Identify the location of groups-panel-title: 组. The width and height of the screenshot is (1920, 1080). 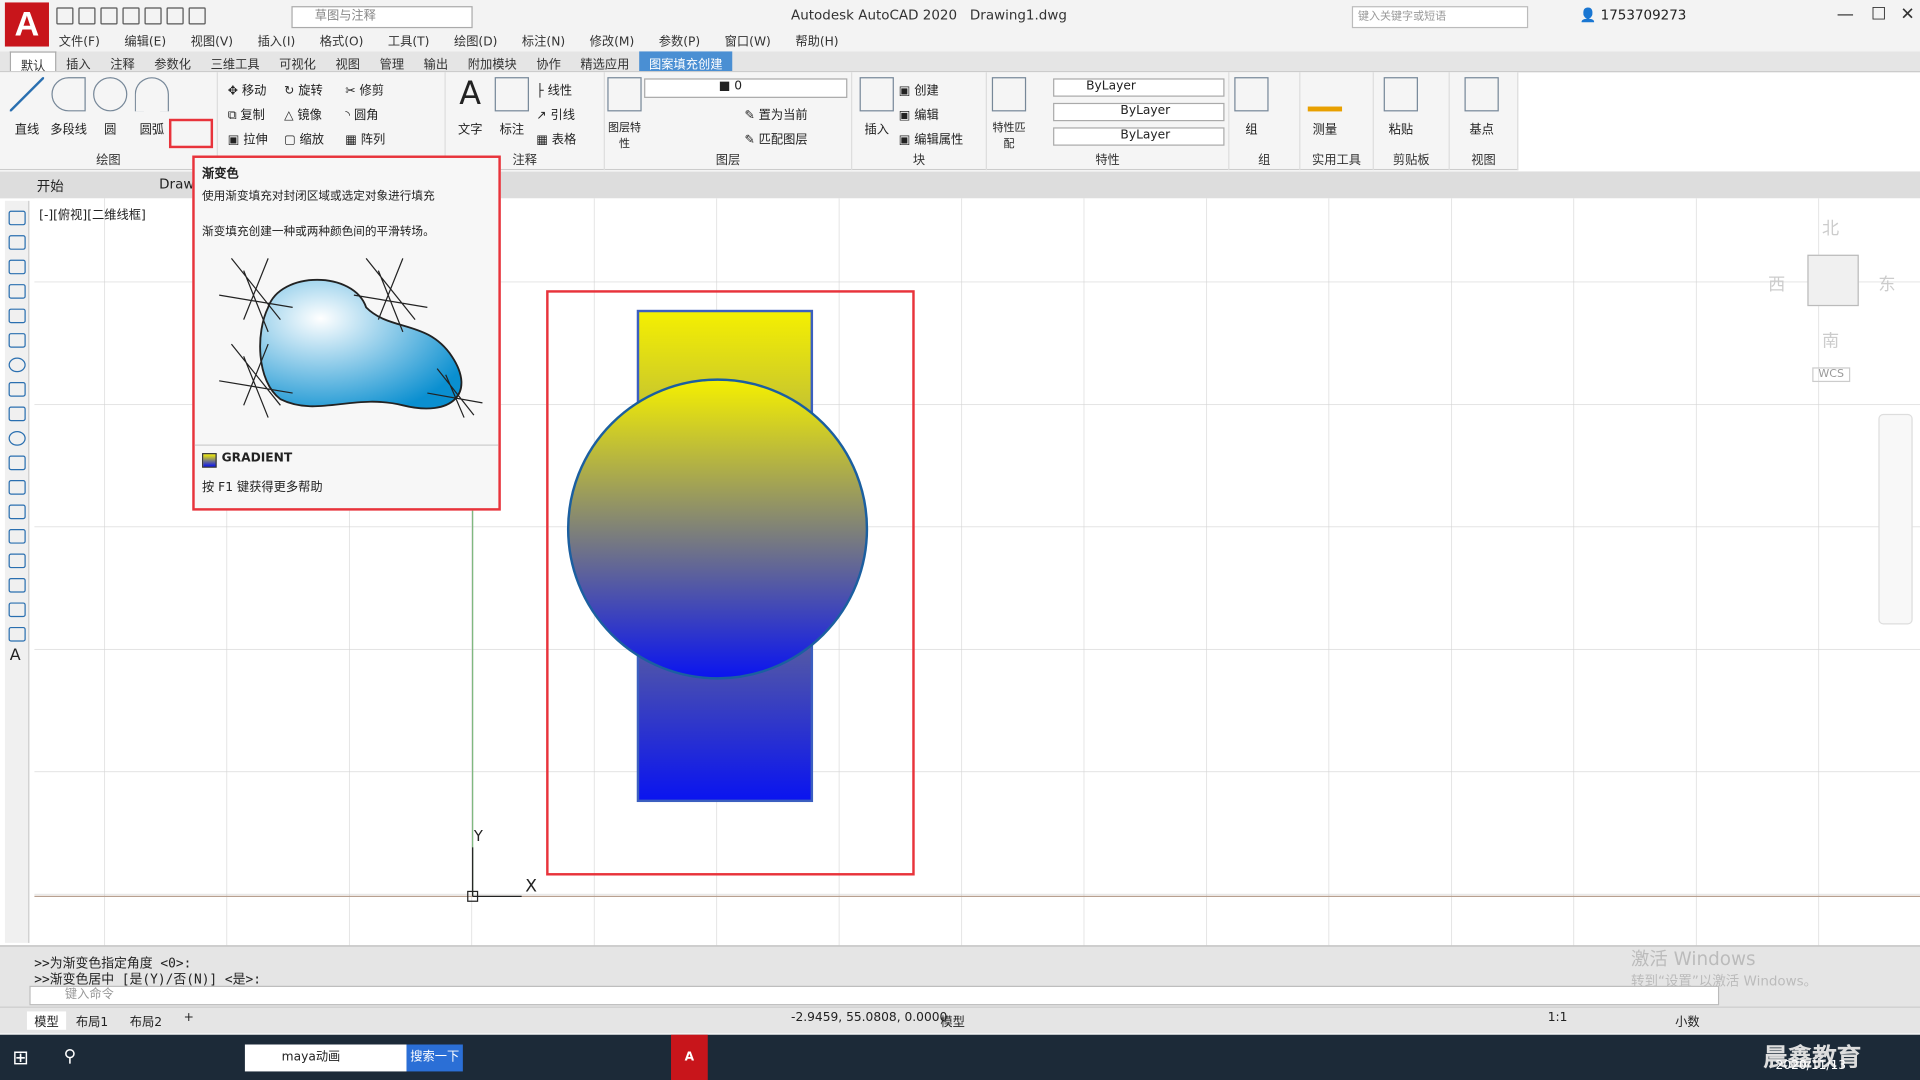
(1264, 158).